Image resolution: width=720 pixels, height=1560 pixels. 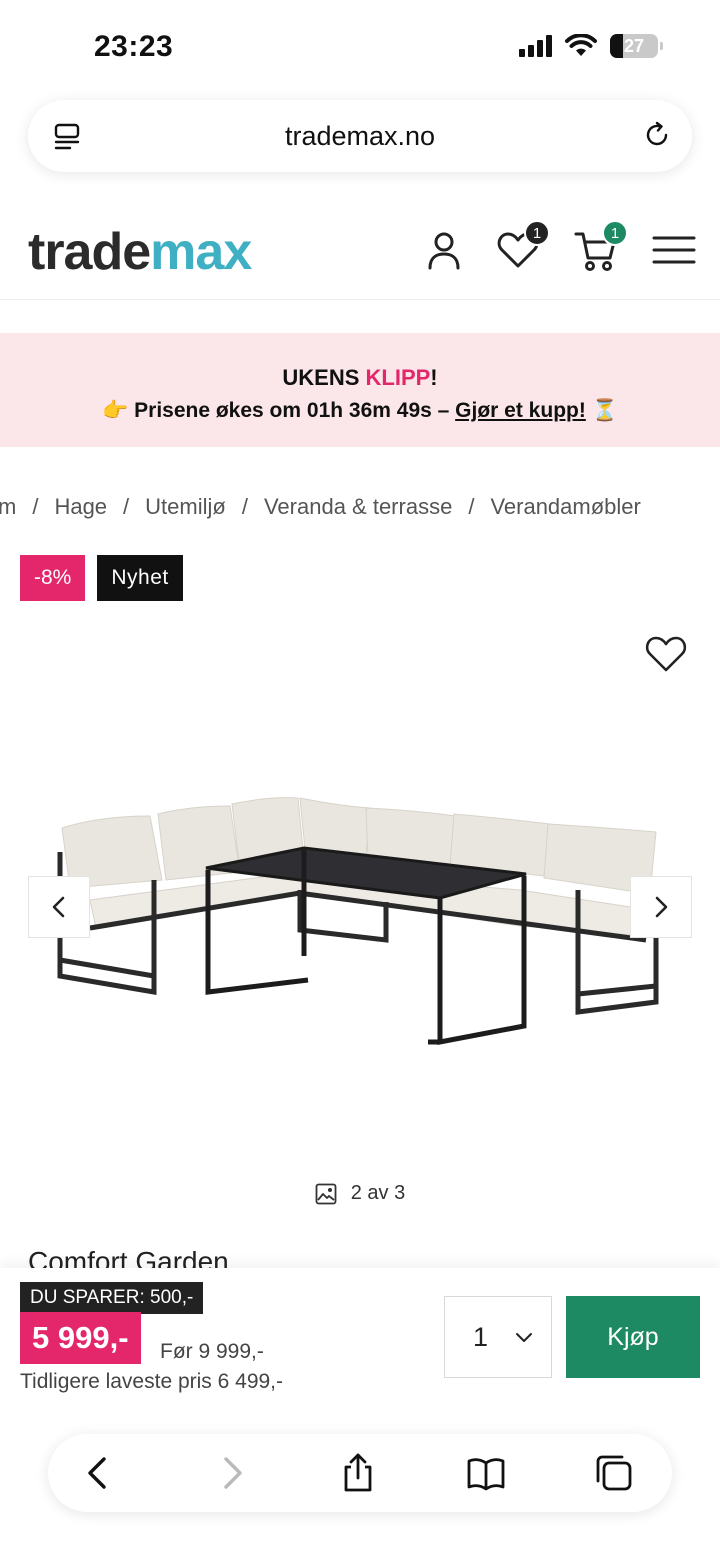 What do you see at coordinates (520, 410) in the screenshot?
I see `promo-link: Gjør et kupp!` at bounding box center [520, 410].